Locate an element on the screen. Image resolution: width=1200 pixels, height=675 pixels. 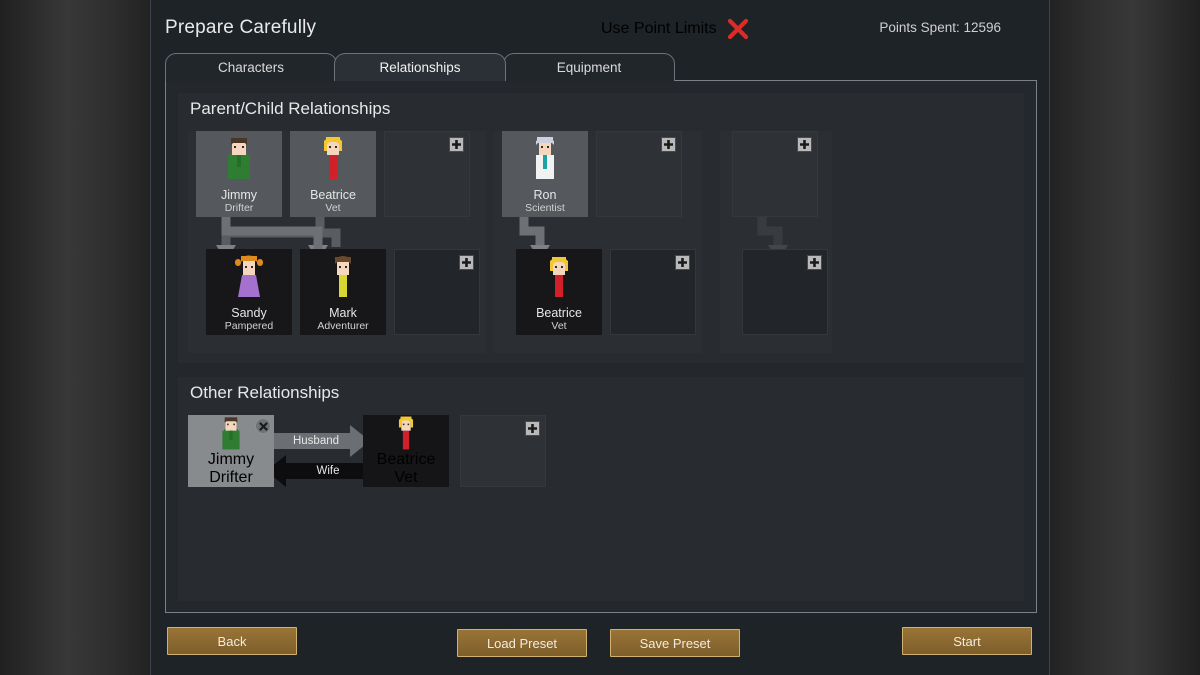
relationship-forward-label: Husband is located at coordinates (316, 441).